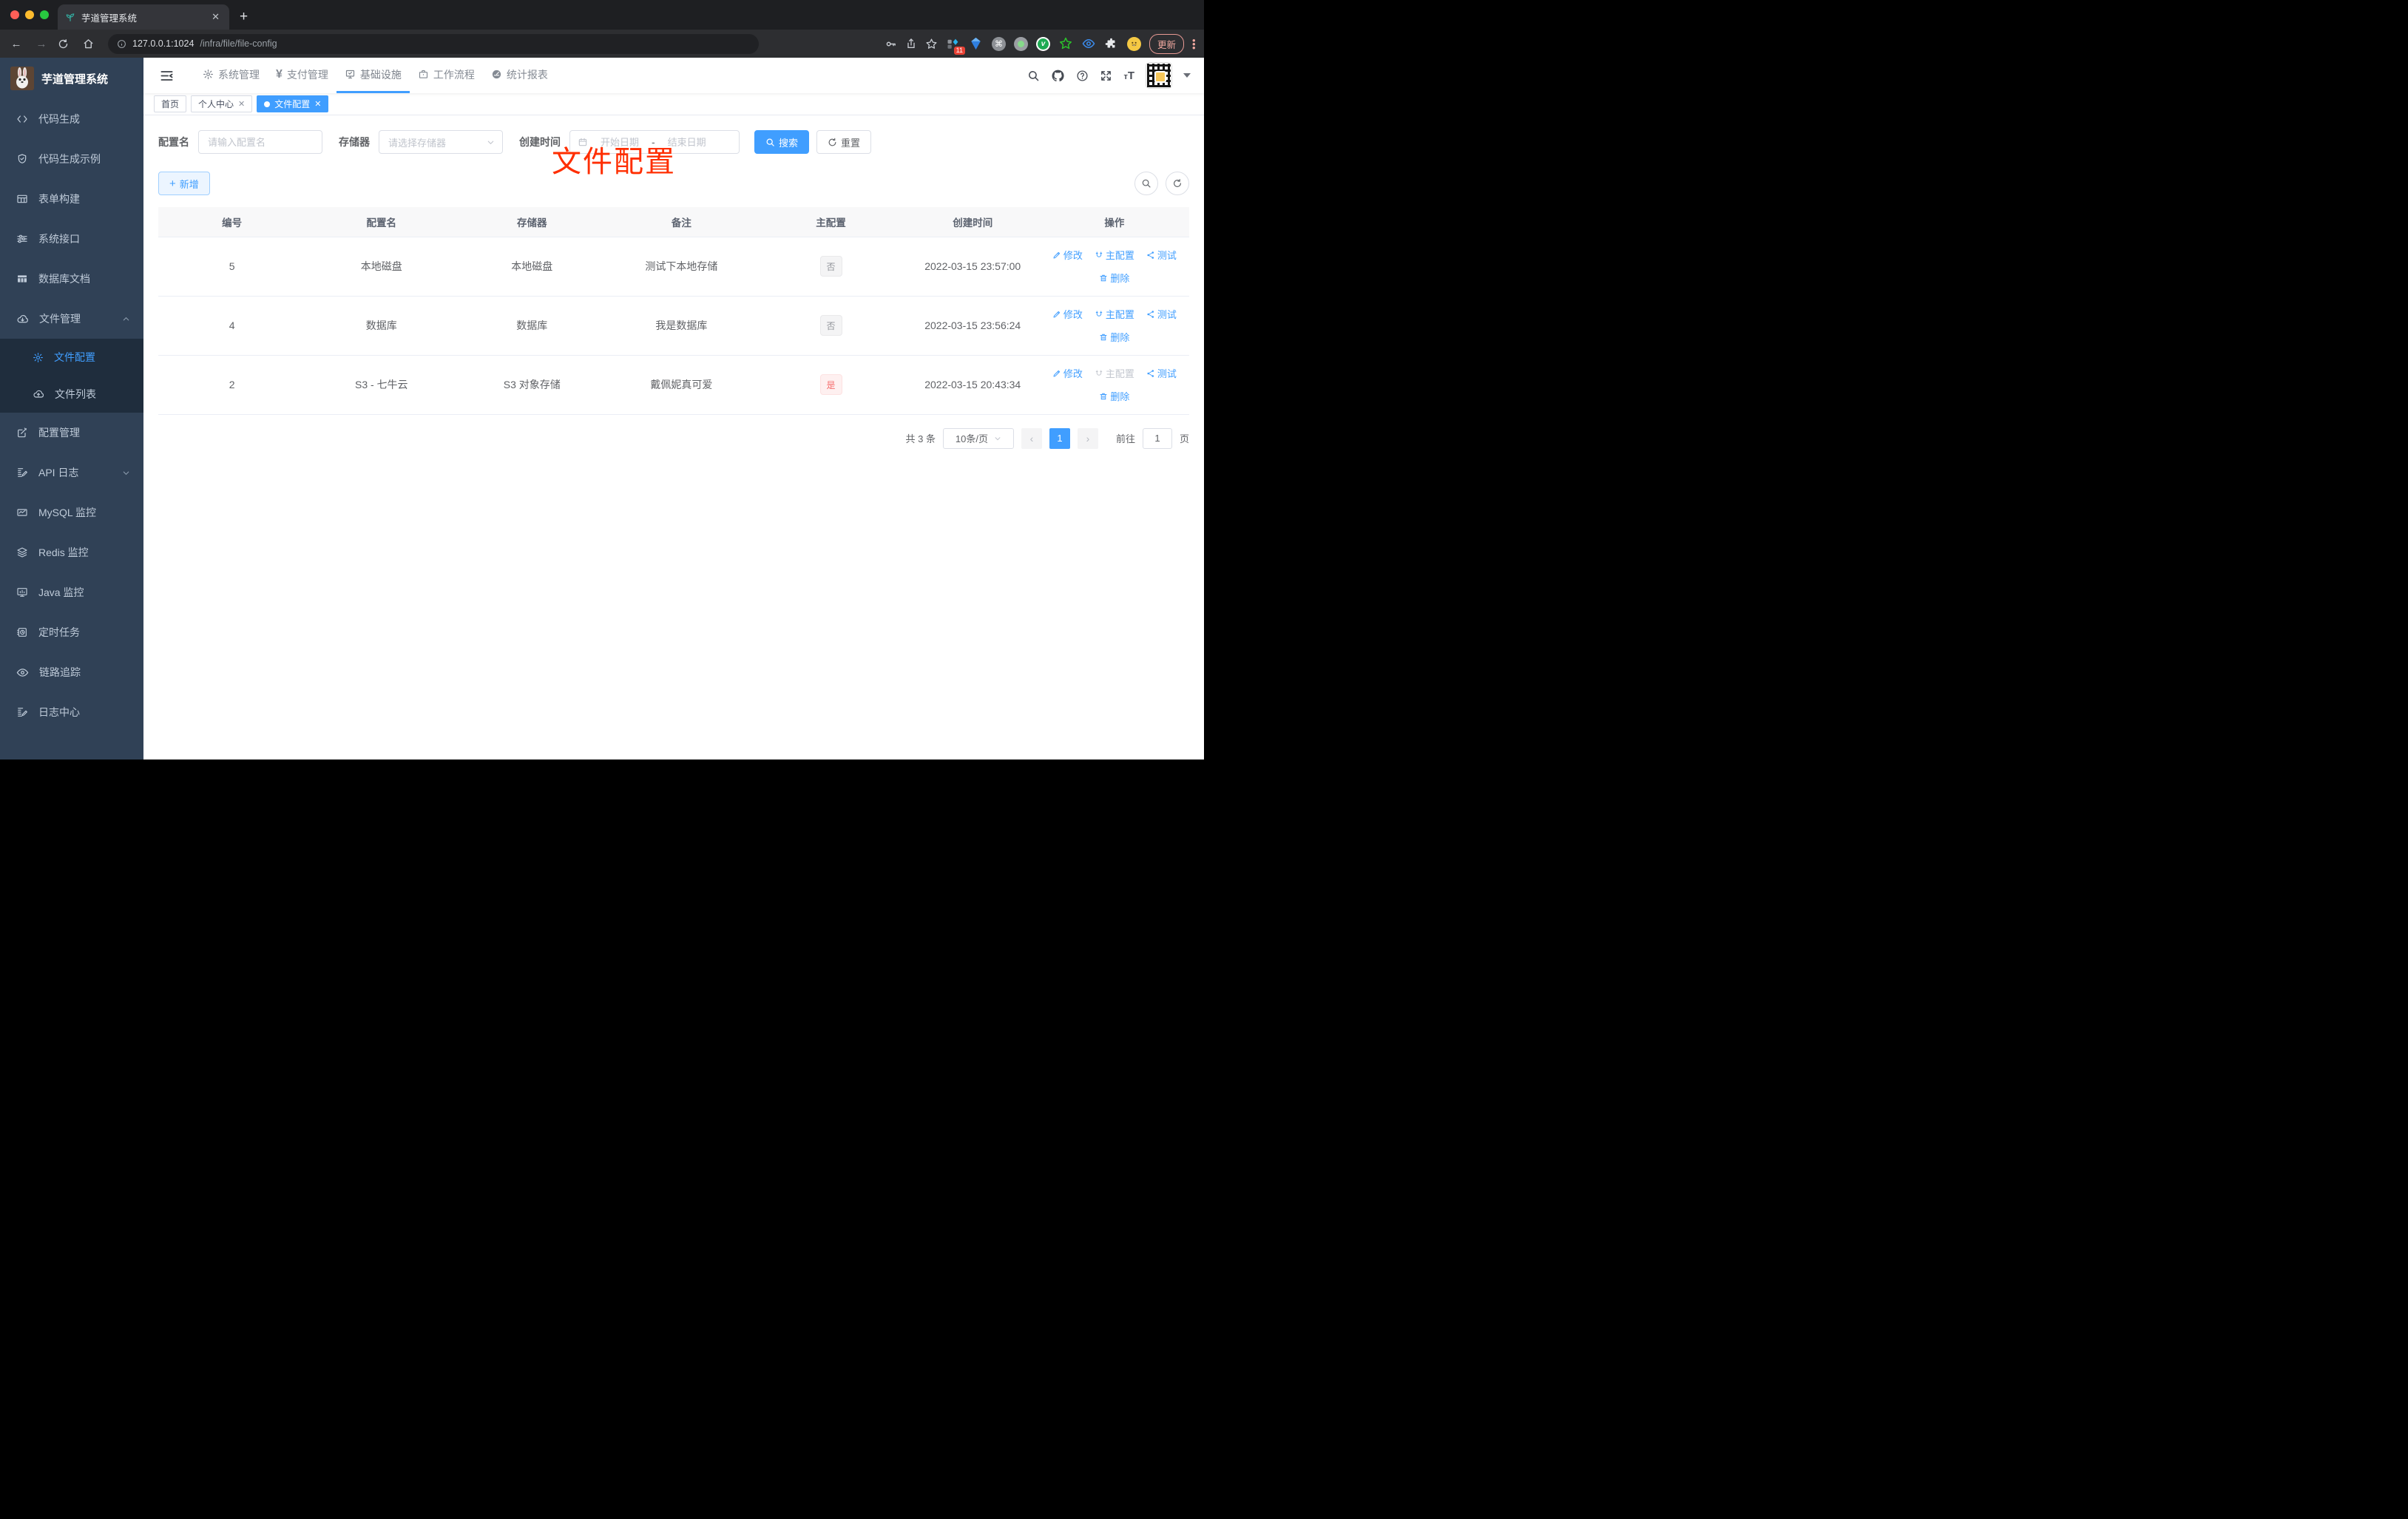 The image size is (2408, 1519). I want to click on sidebar-item-code-gen: 代码生成, so click(71, 119).